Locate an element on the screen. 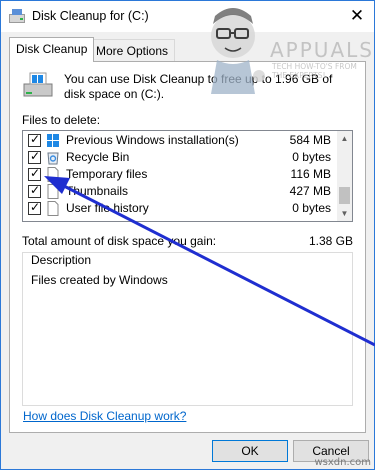 This screenshot has height=470, width=375. recycle-bin-icon is located at coordinates (53, 158).